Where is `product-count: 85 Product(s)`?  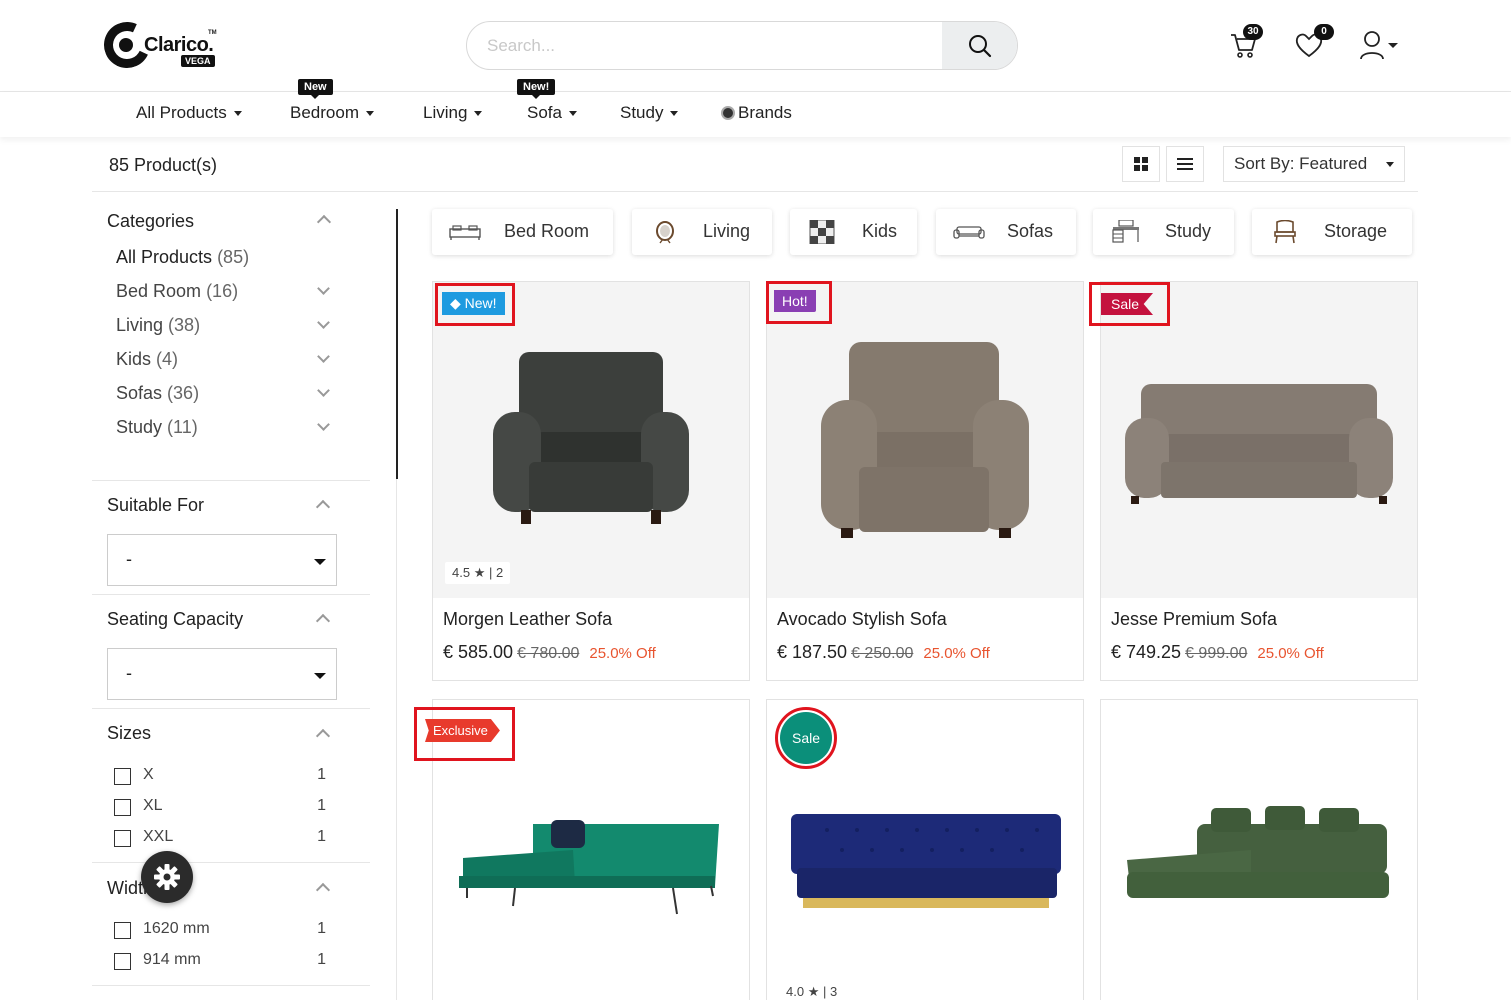 product-count: 85 Product(s) is located at coordinates (163, 165).